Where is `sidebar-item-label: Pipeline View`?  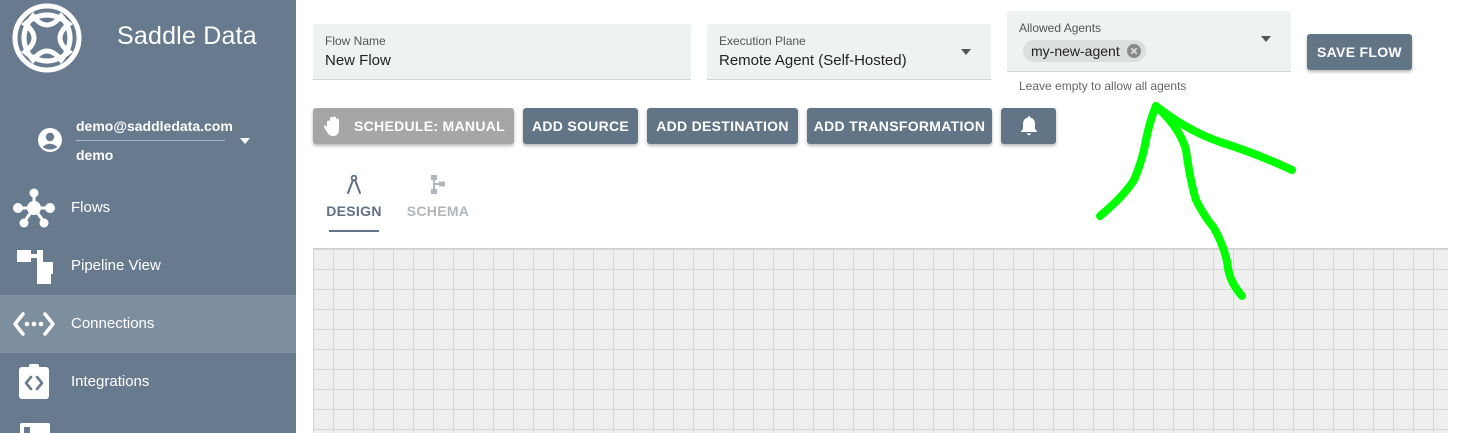 sidebar-item-label: Pipeline View is located at coordinates (116, 265).